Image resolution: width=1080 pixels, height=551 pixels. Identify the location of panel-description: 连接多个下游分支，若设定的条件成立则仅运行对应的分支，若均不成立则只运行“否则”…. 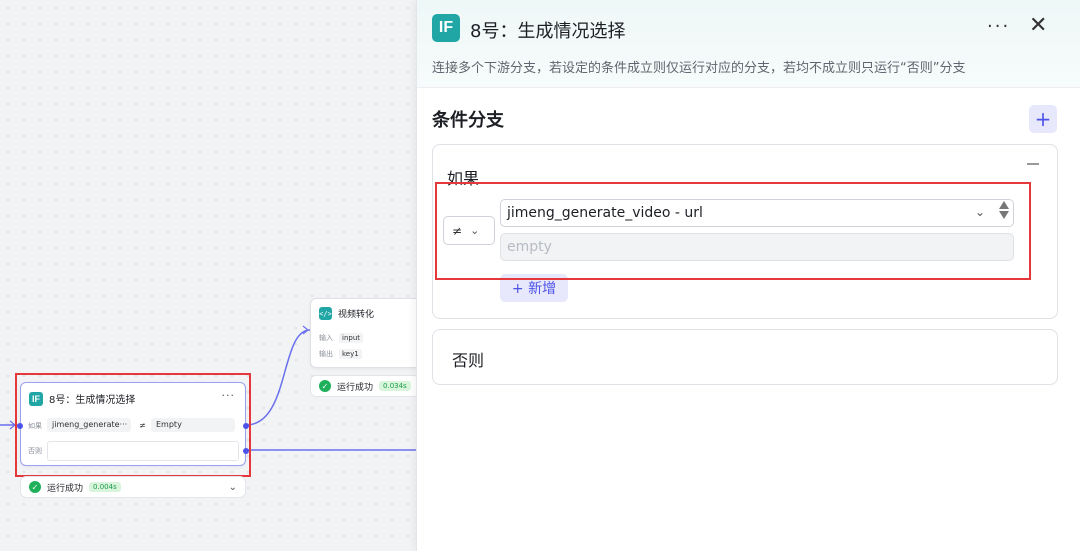
(699, 68).